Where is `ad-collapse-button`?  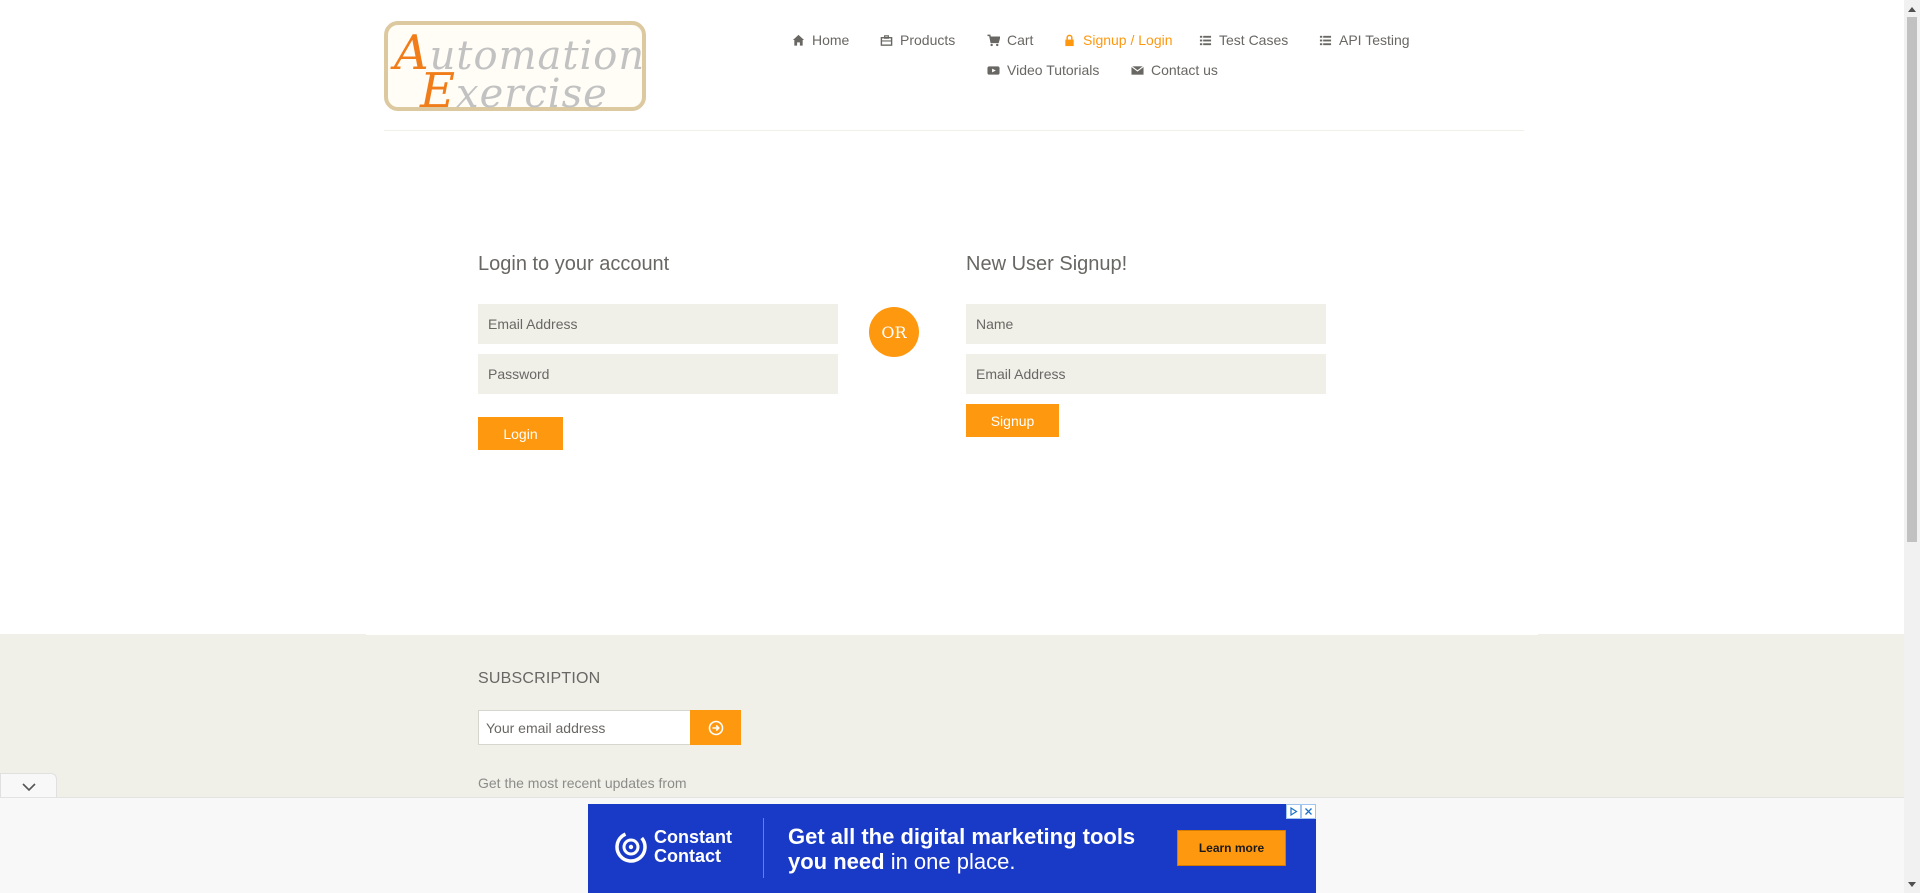
ad-collapse-button is located at coordinates (28, 786).